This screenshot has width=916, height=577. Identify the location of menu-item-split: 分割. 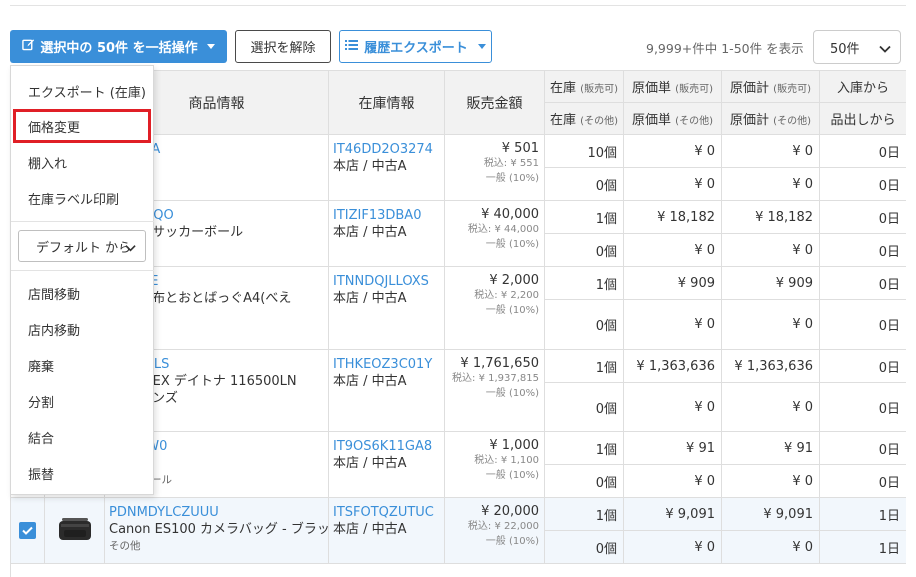
(82, 401).